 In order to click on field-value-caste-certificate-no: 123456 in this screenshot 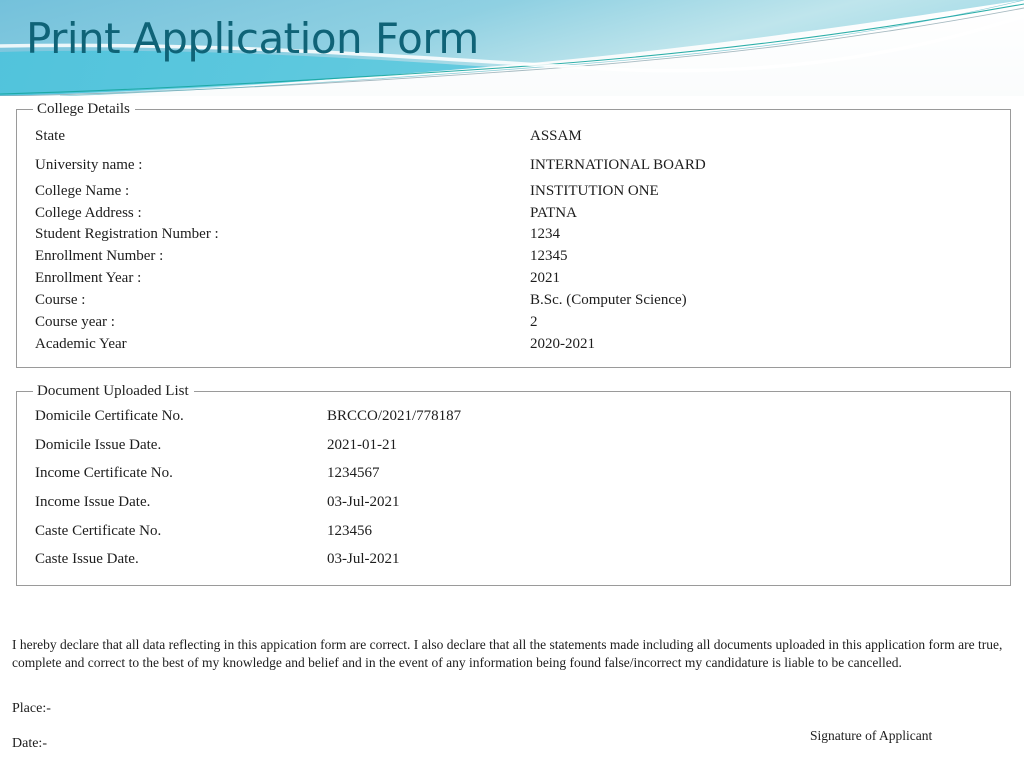, I will do `click(349, 531)`.